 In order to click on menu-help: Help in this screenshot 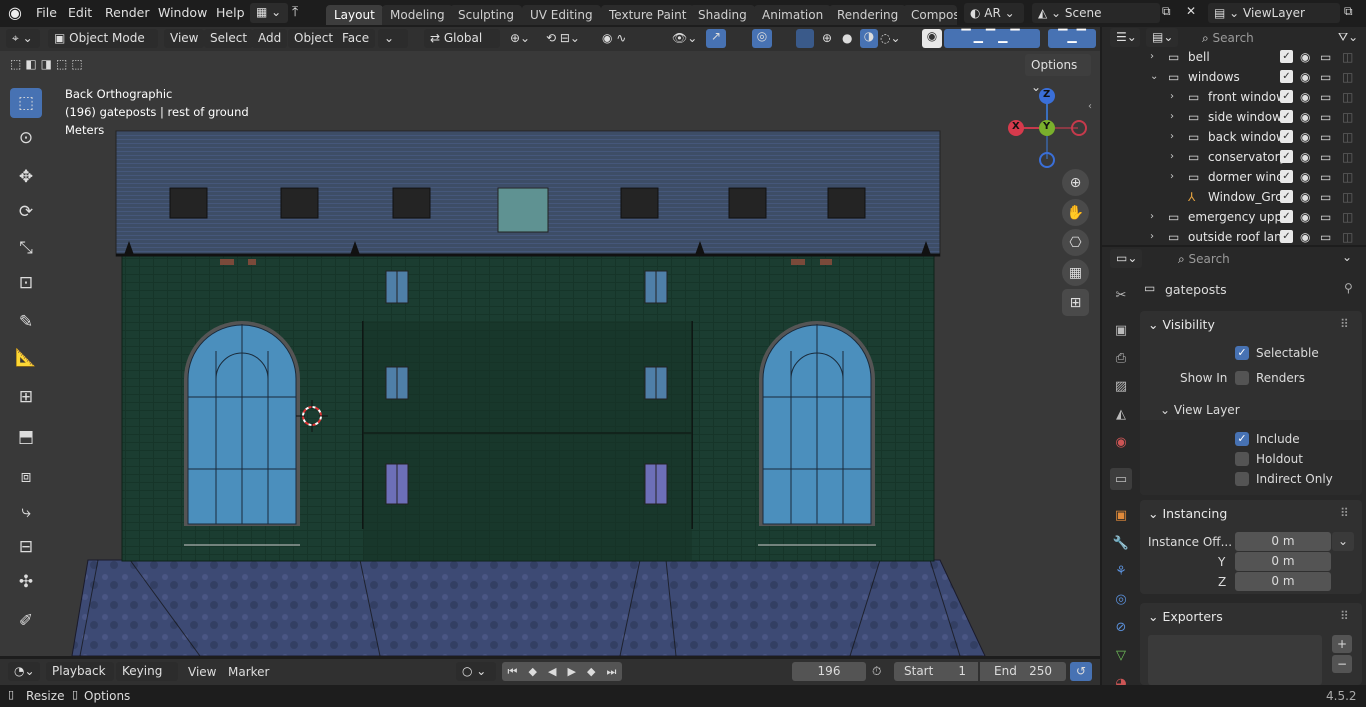, I will do `click(230, 13)`.